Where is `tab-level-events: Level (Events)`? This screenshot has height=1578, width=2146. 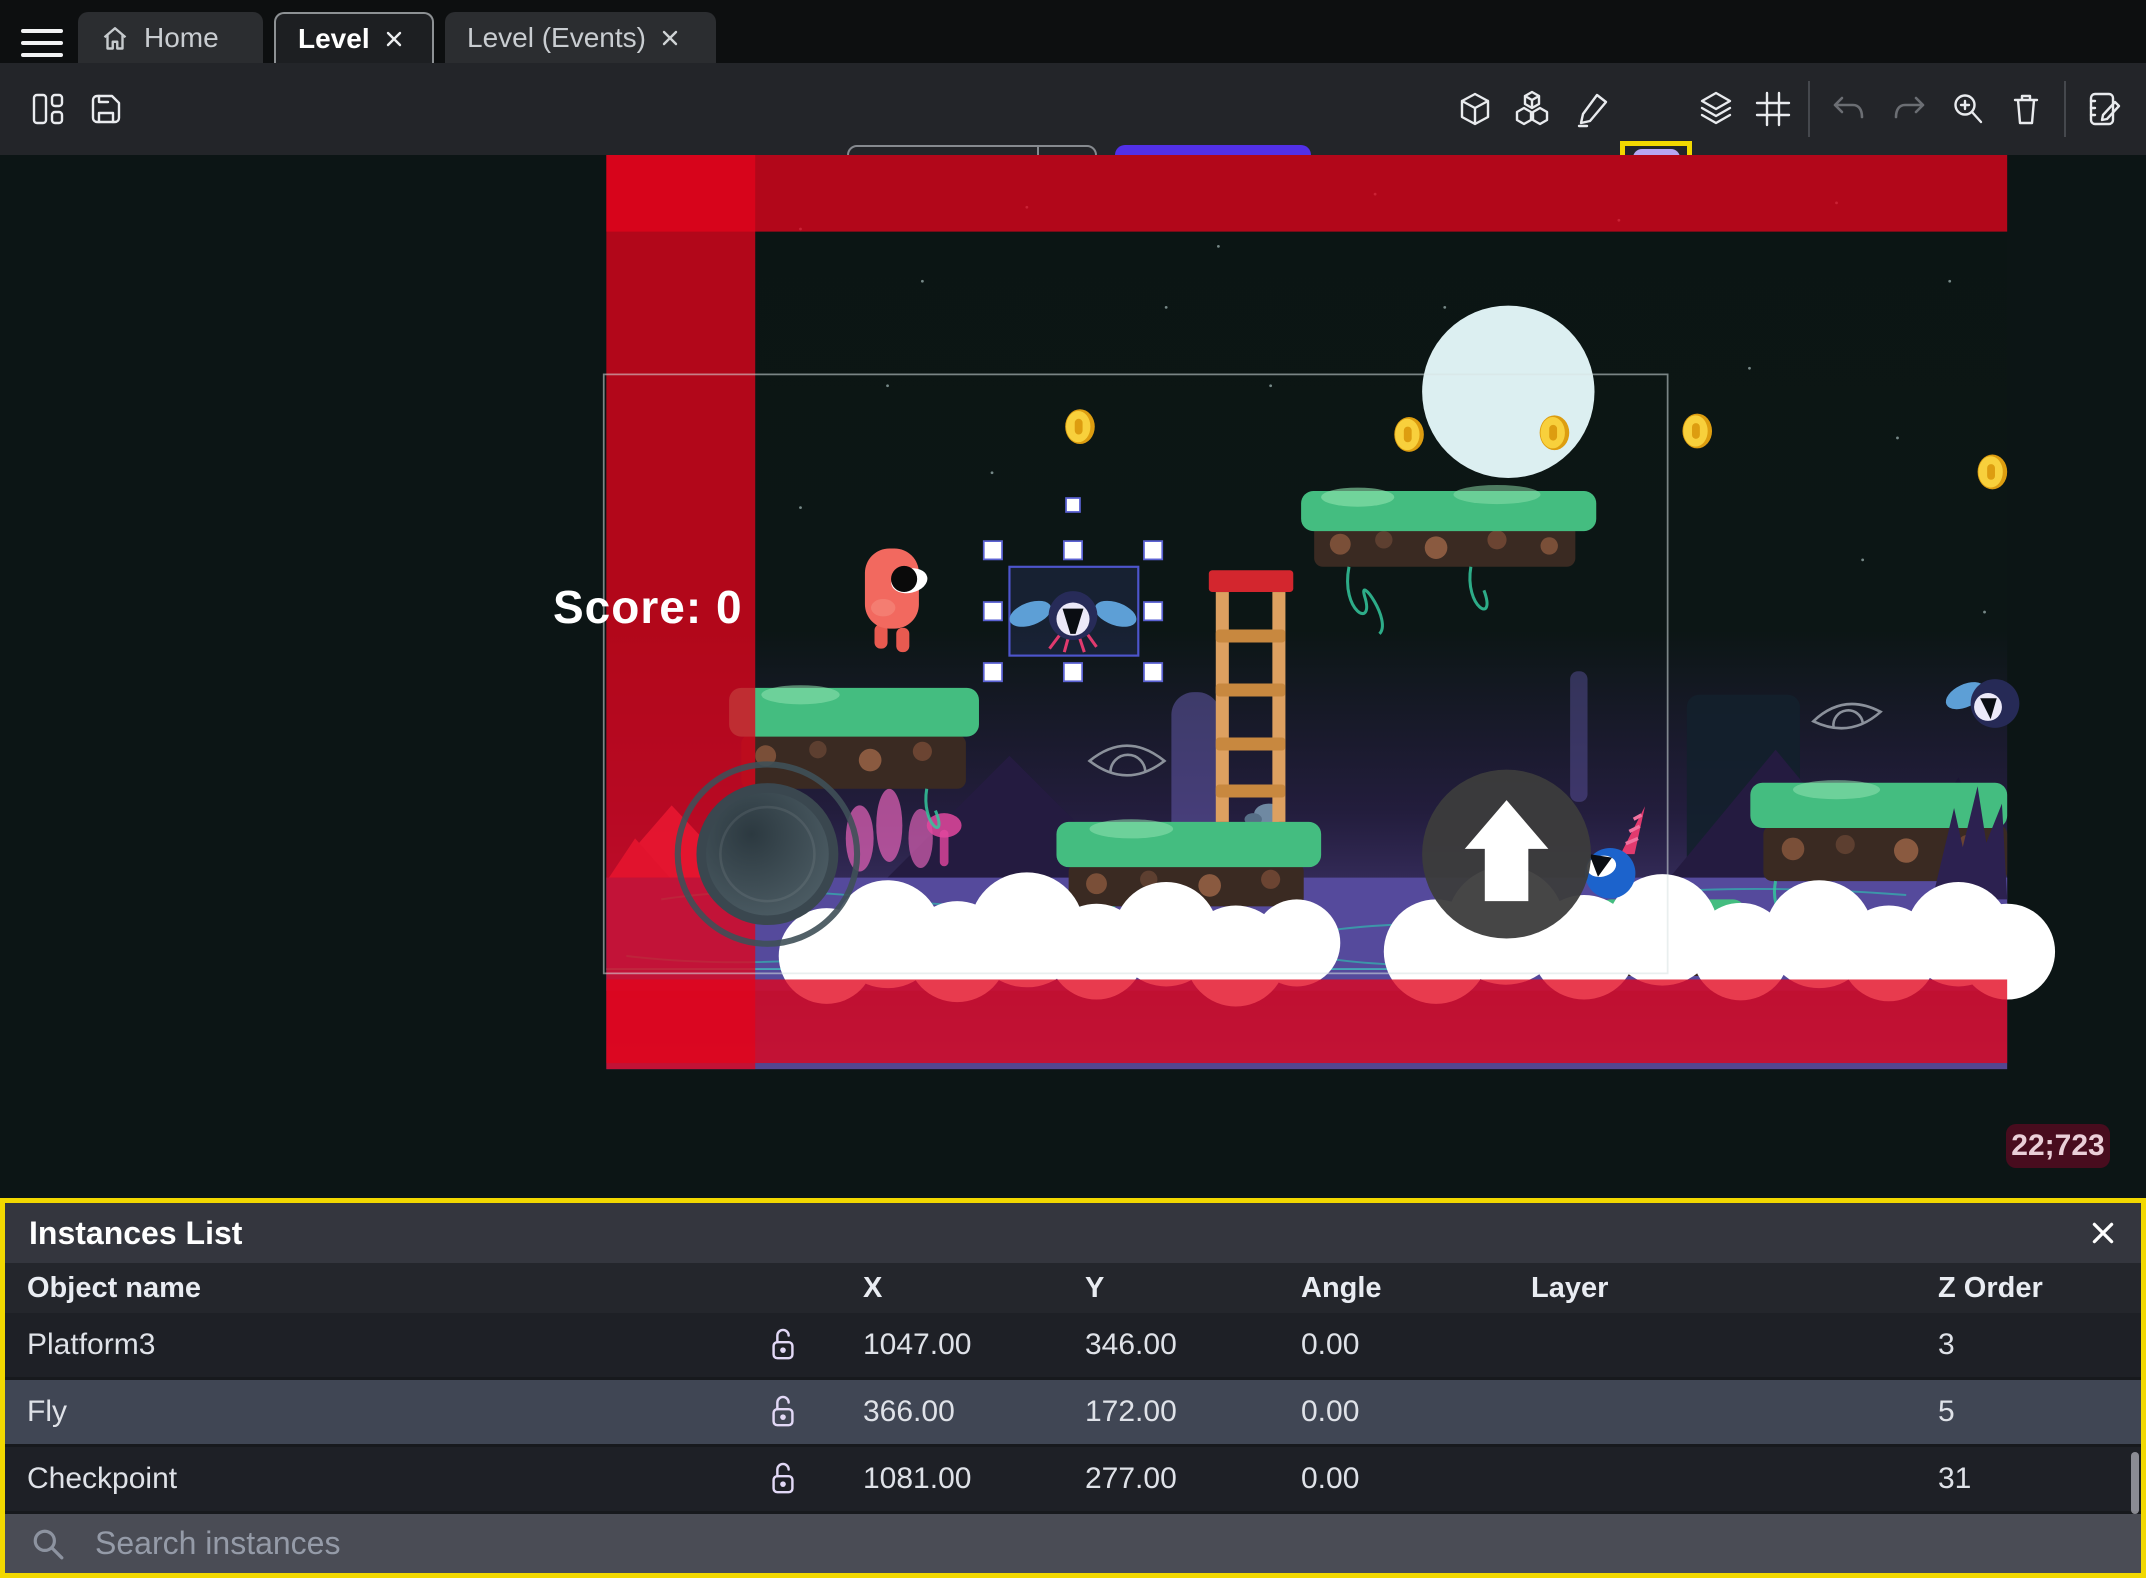 tab-level-events: Level (Events) is located at coordinates (580, 37).